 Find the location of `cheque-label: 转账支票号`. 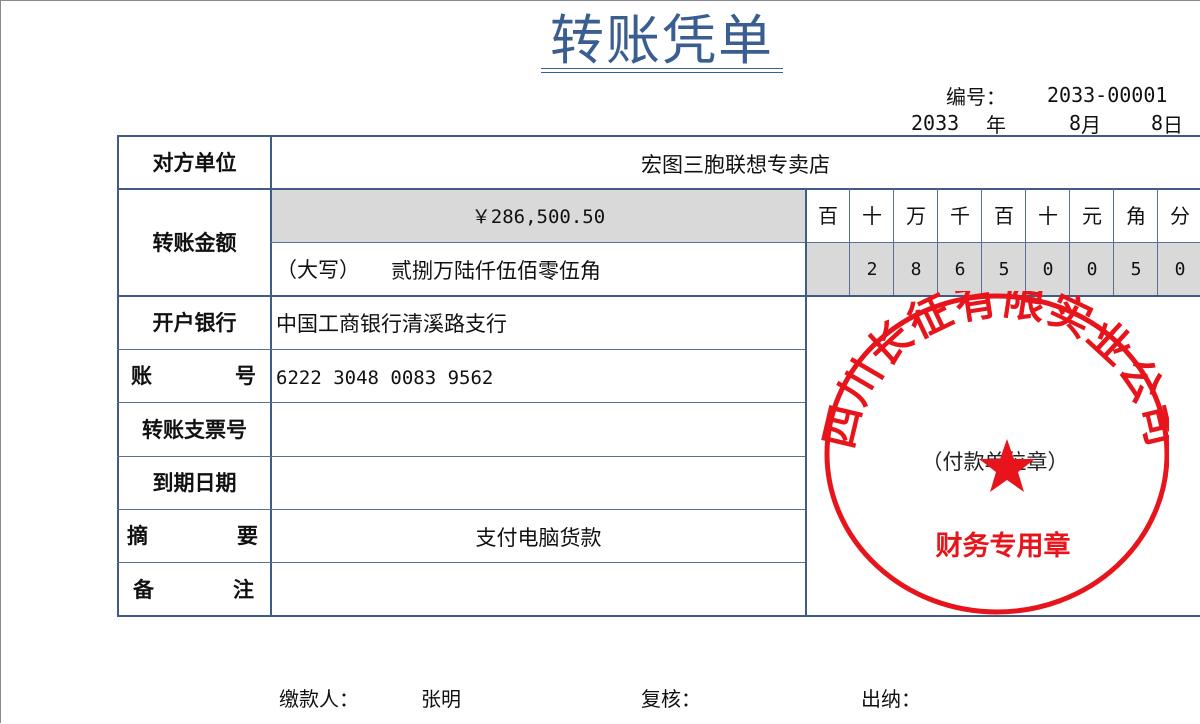

cheque-label: 转账支票号 is located at coordinates (194, 430).